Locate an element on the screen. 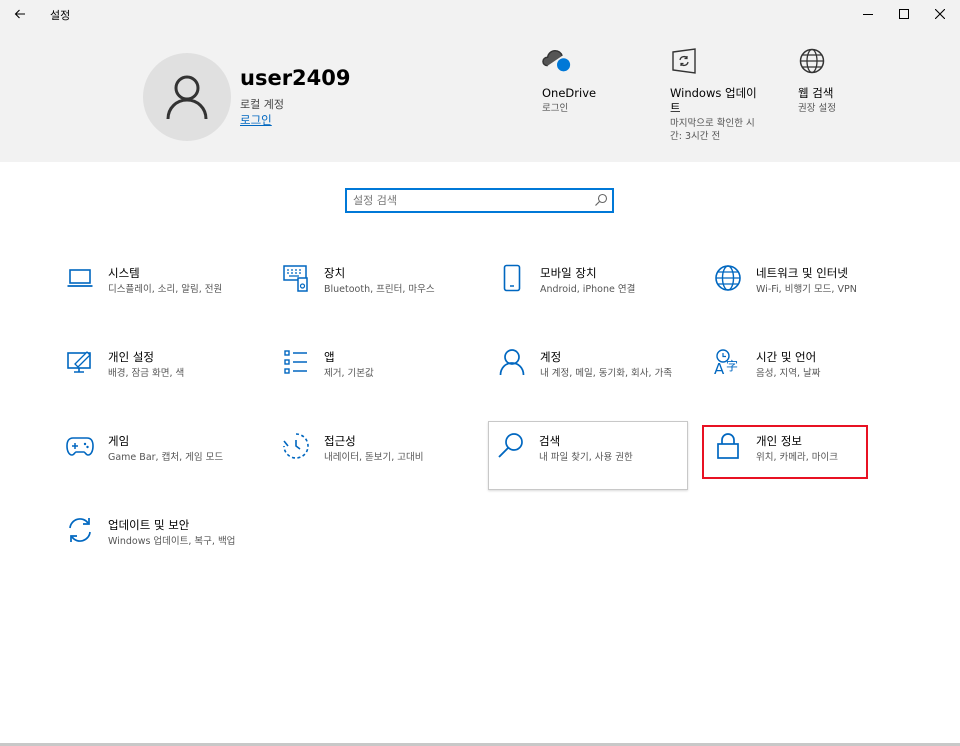 The image size is (960, 746). category-name: 시간 및 언어 is located at coordinates (786, 357).